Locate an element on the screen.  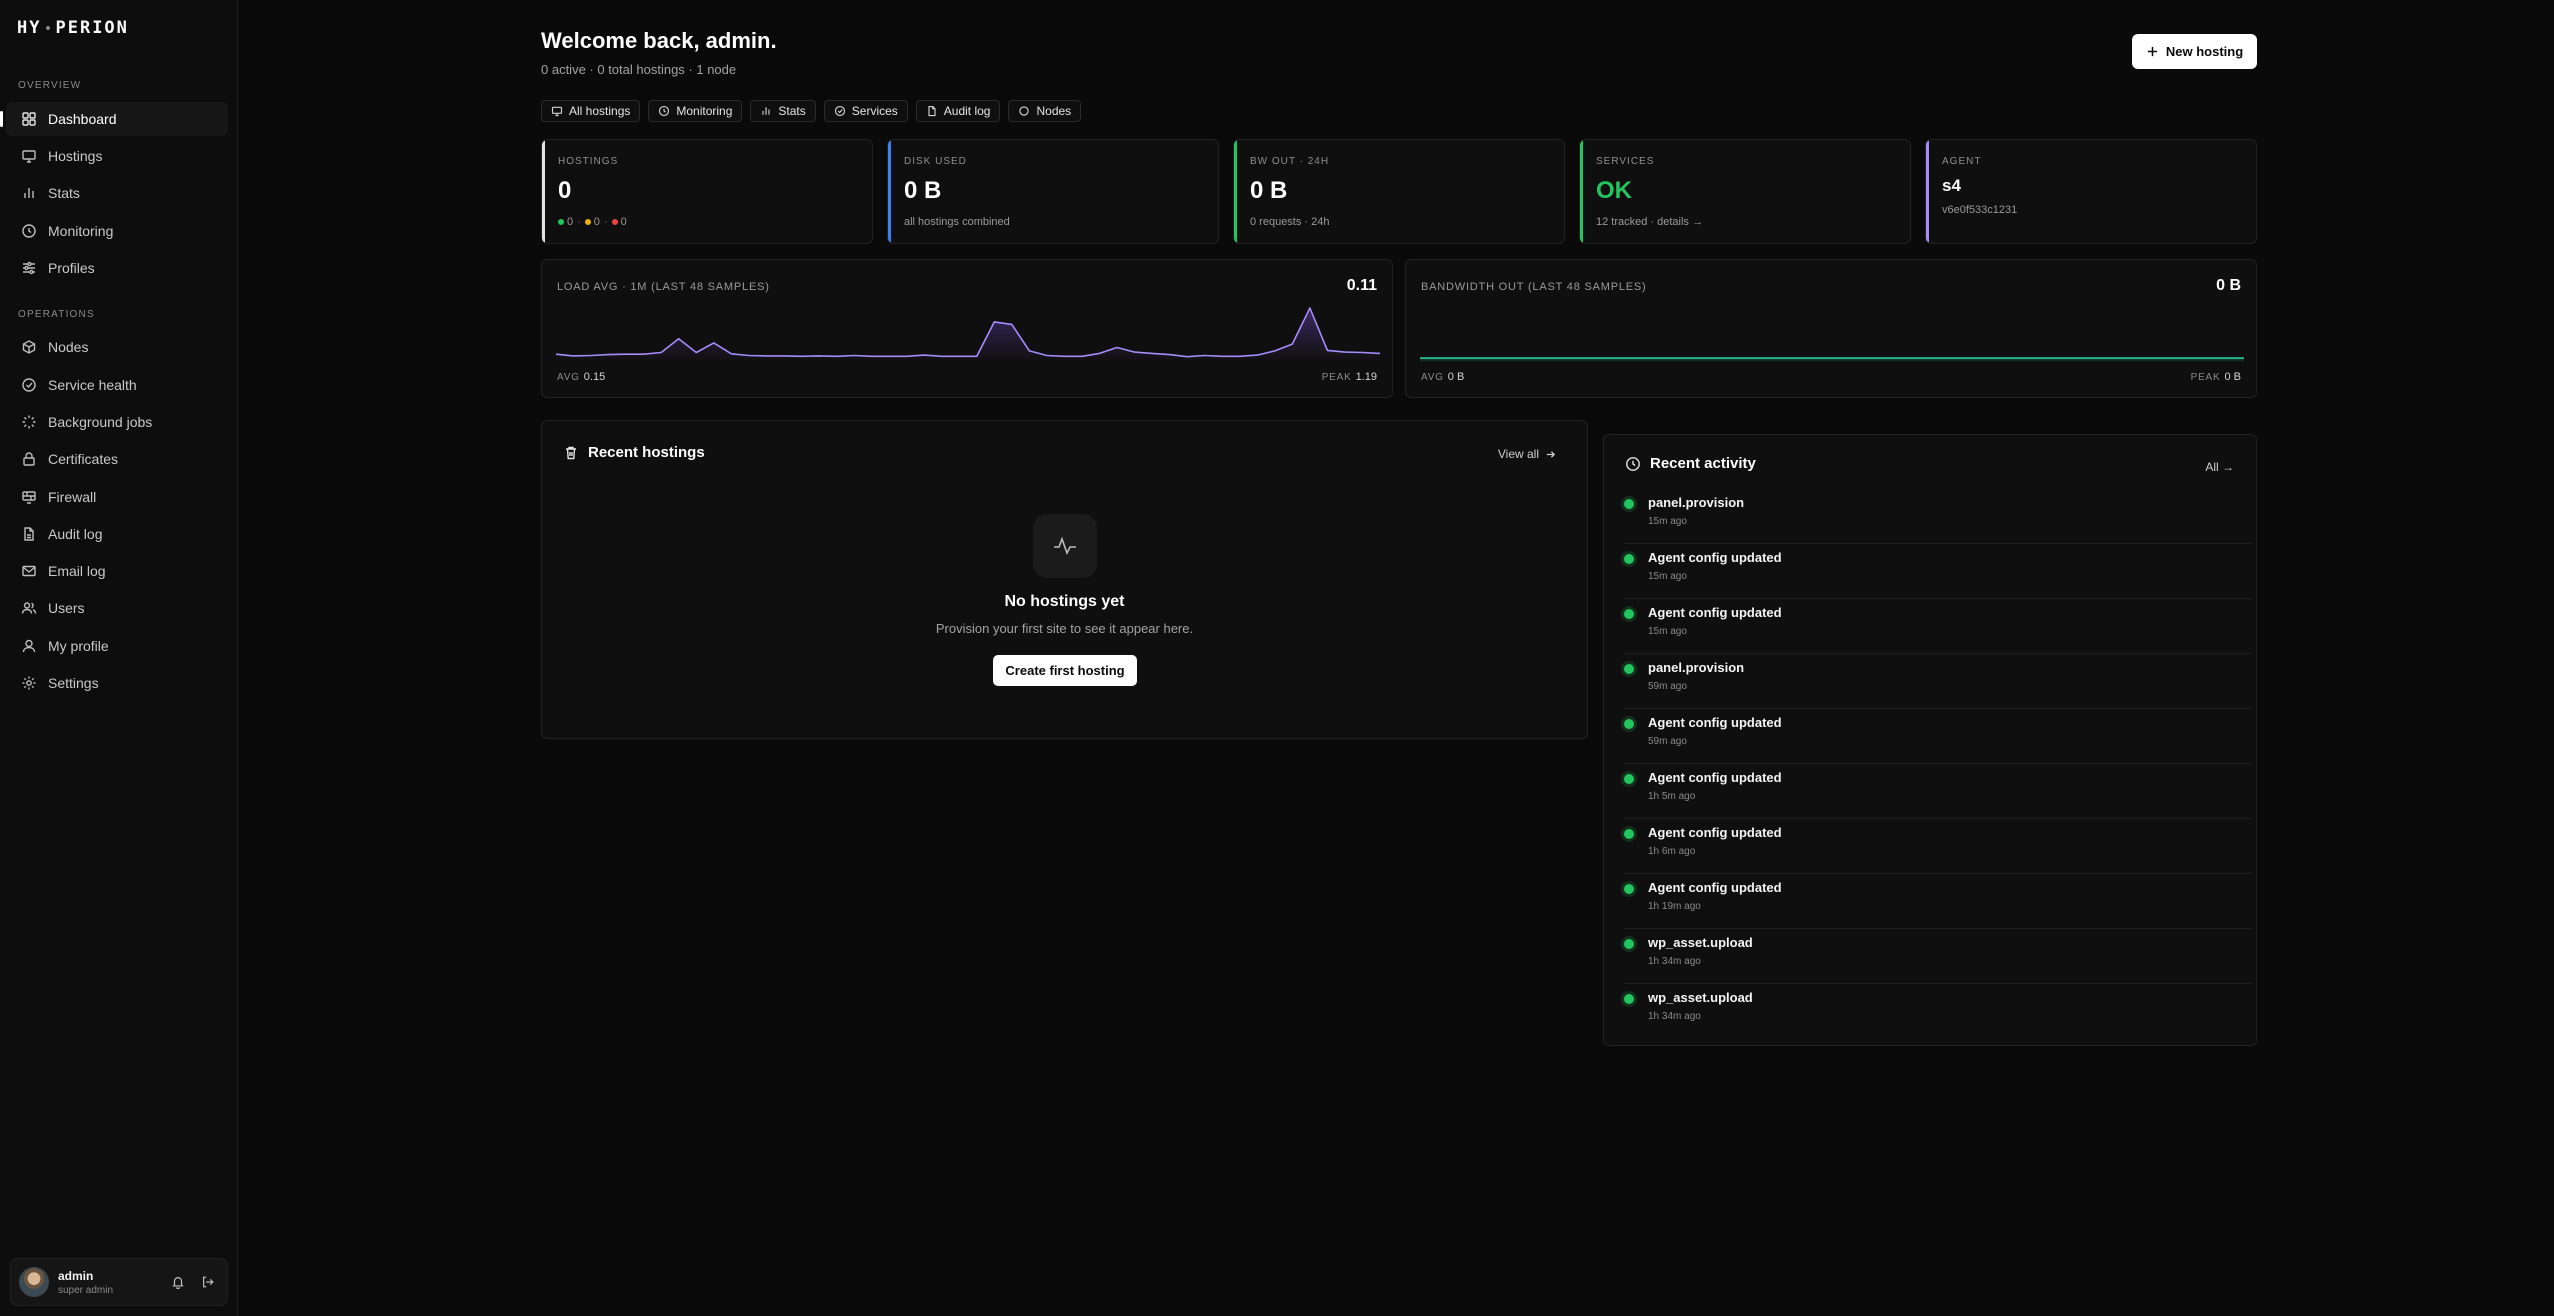
notifications-button is located at coordinates (178, 1282).